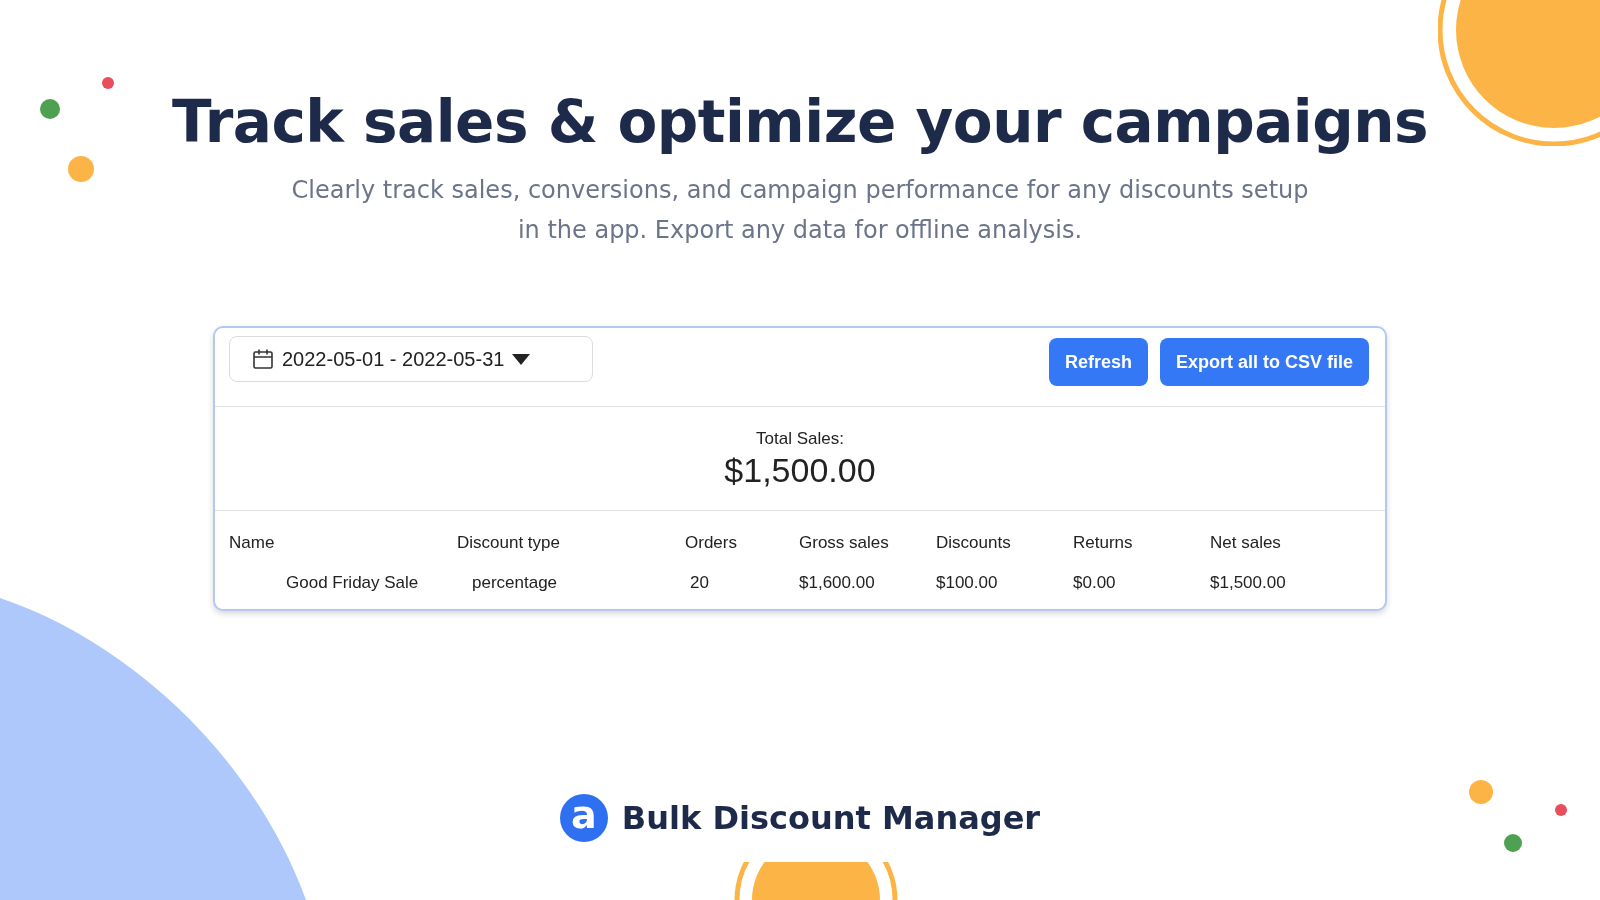  What do you see at coordinates (583, 818) in the screenshot?
I see `brand-logo: a` at bounding box center [583, 818].